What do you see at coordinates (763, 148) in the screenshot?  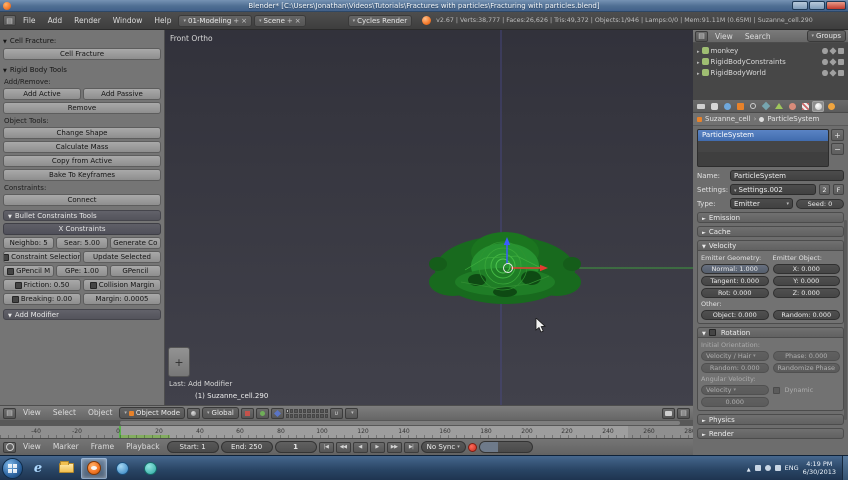 I see `particle-systems-list: ParticleSystem` at bounding box center [763, 148].